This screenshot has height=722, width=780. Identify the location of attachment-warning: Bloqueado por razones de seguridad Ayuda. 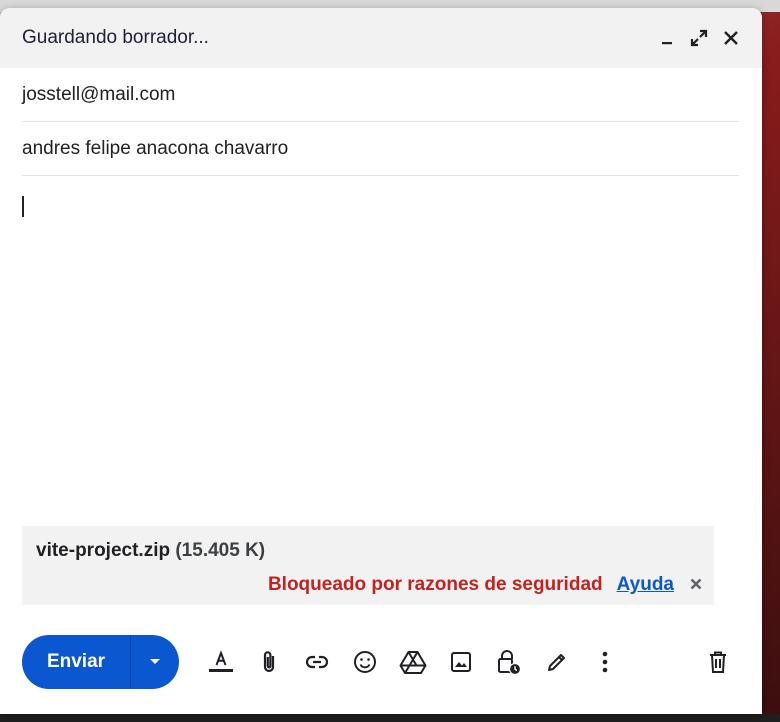
(471, 585).